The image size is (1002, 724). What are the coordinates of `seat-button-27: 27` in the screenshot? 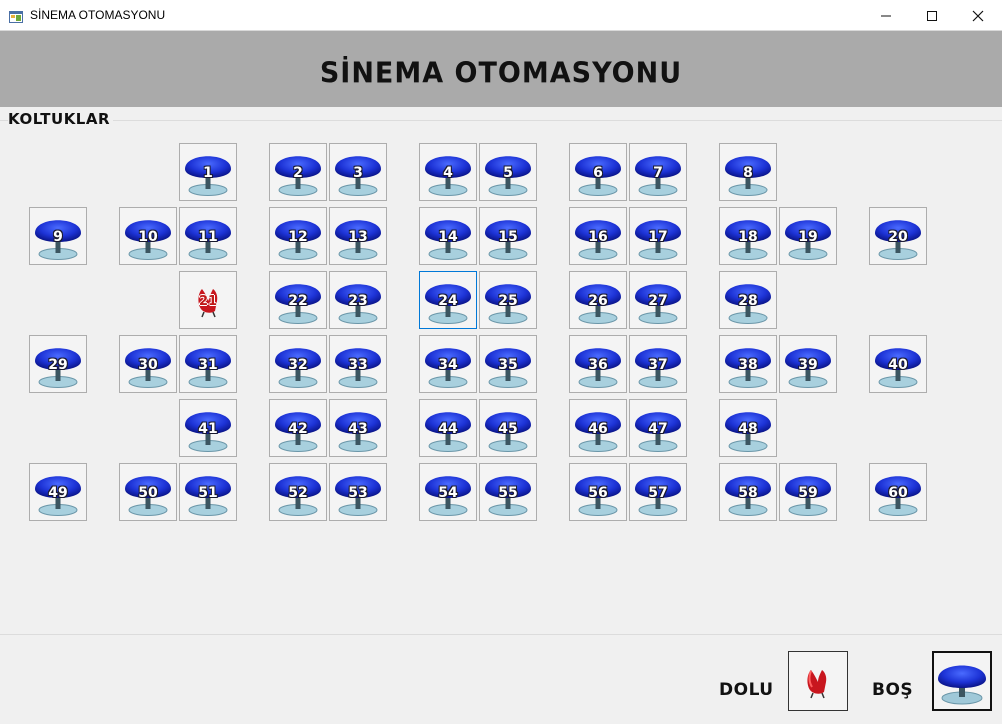 It's located at (658, 300).